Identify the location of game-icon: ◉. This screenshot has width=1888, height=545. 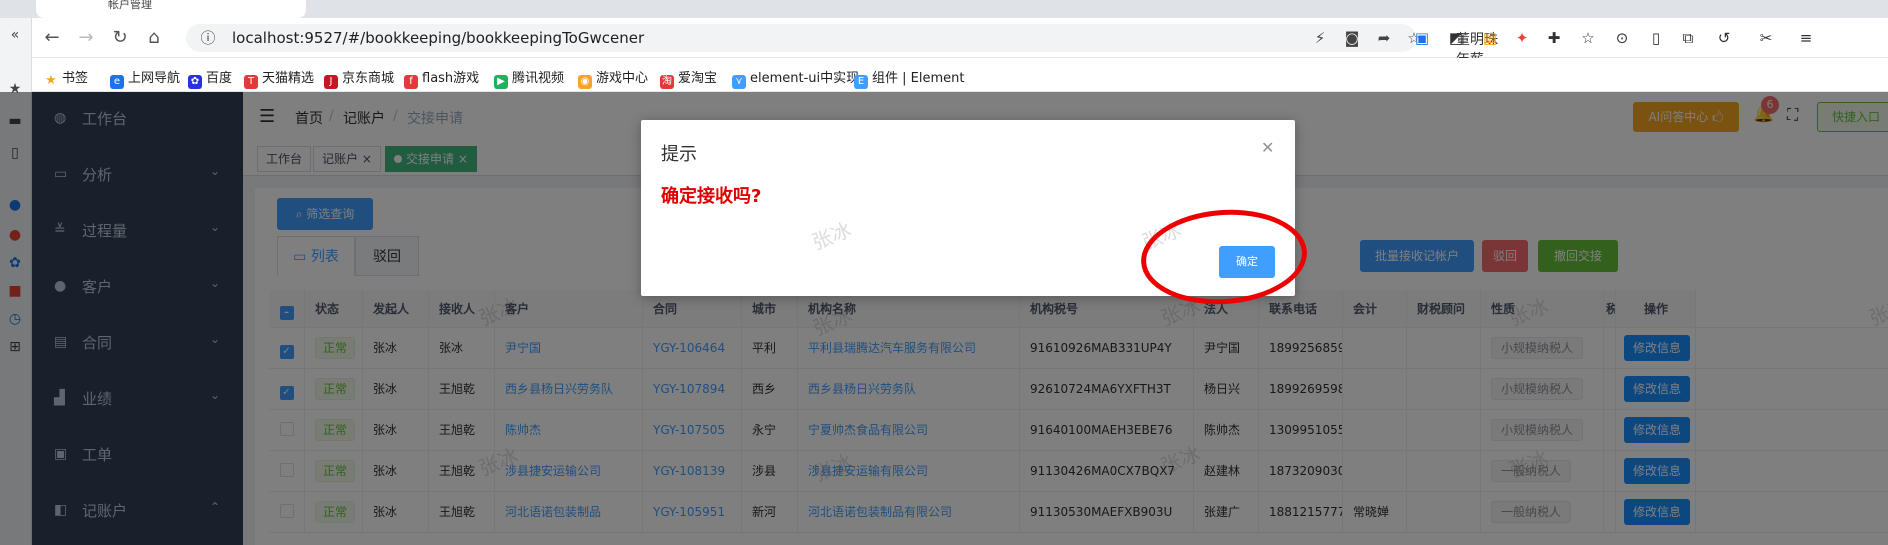
(585, 82).